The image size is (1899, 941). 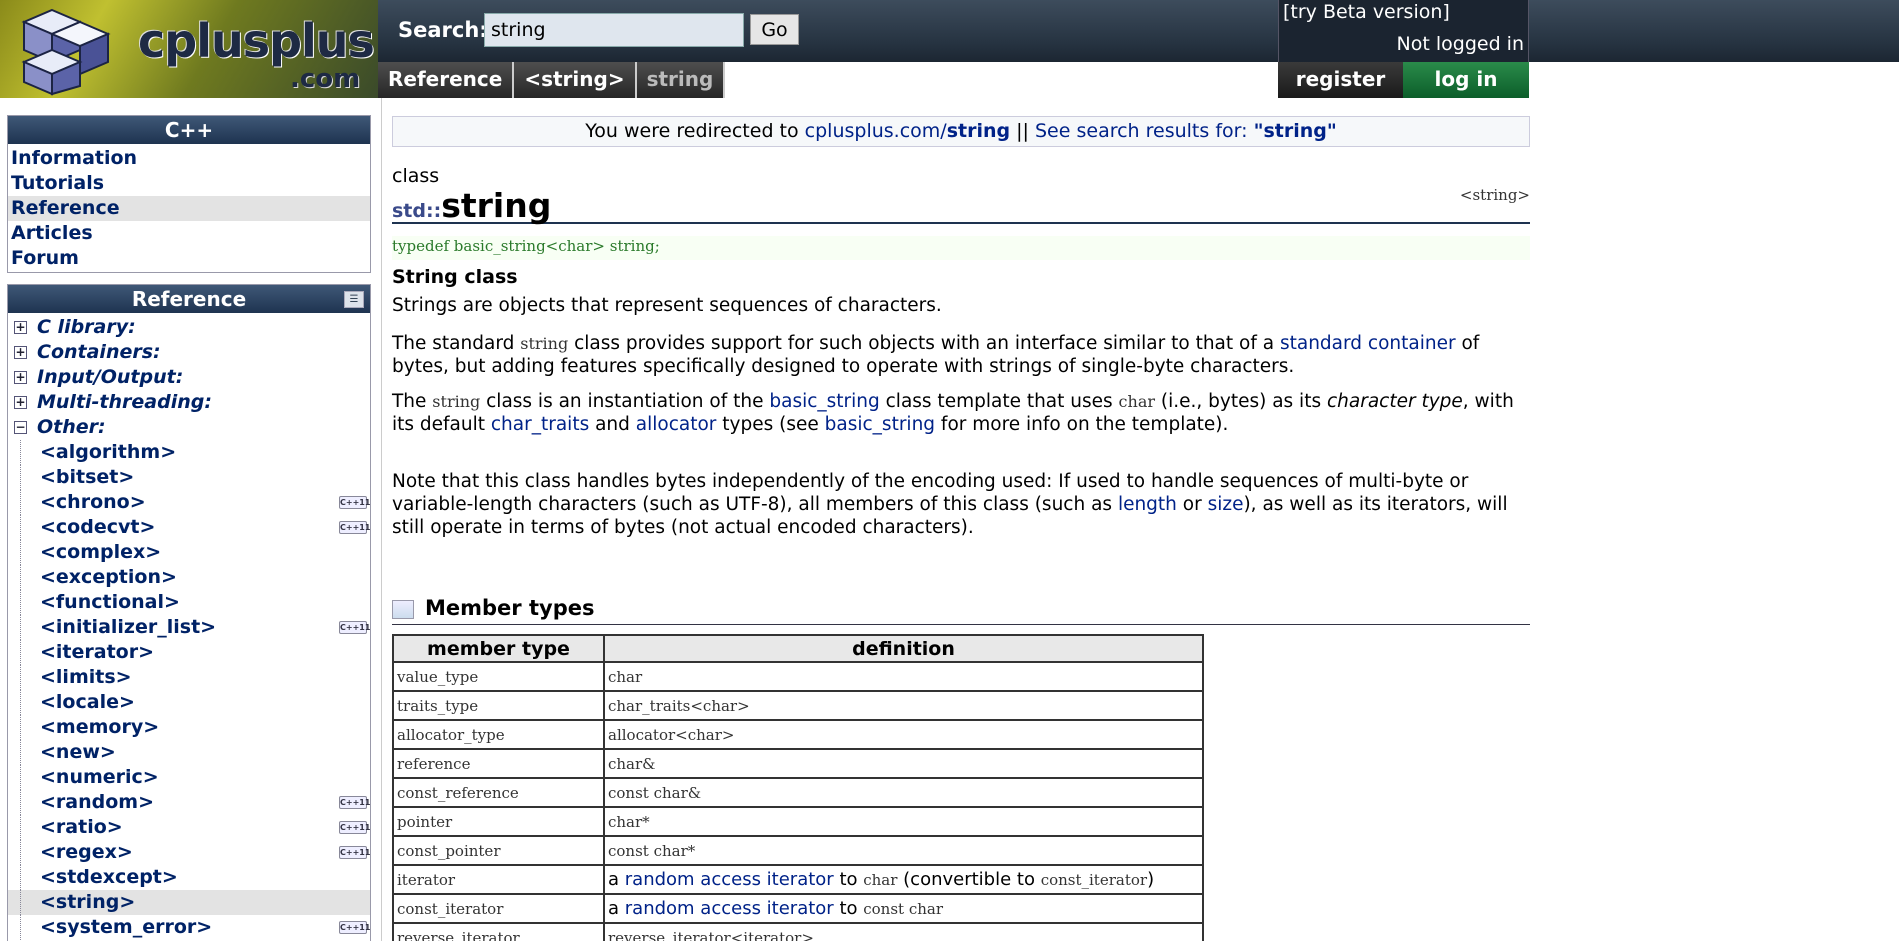 I want to click on go-button: Go, so click(x=774, y=29).